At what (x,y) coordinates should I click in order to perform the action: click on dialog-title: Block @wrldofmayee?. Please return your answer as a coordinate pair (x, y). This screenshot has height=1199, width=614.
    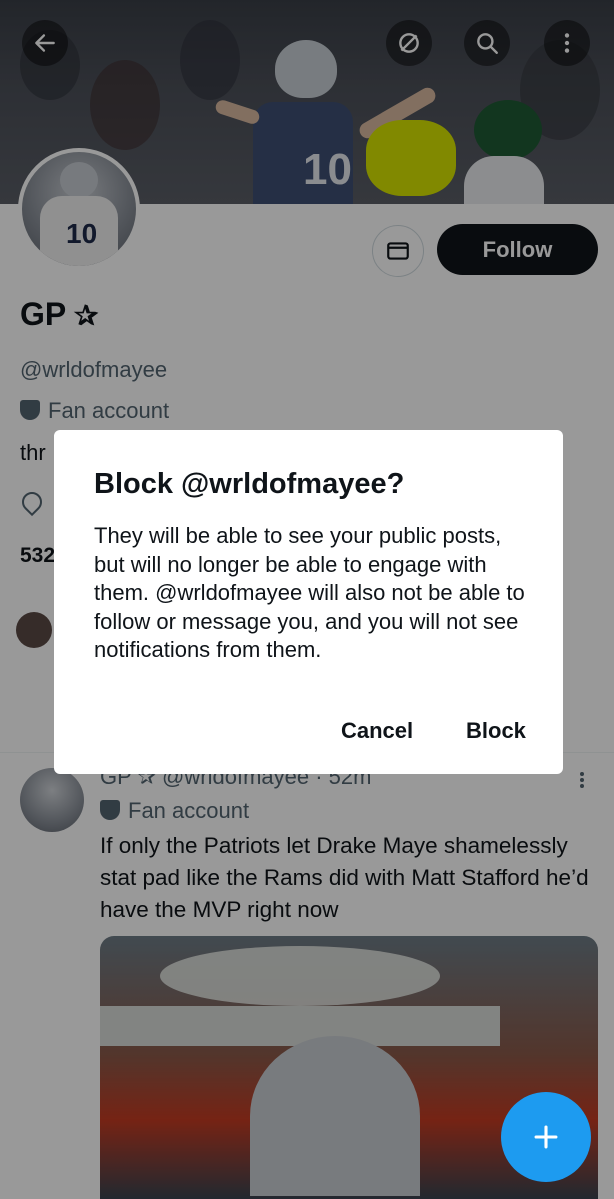
    Looking at the image, I should click on (249, 484).